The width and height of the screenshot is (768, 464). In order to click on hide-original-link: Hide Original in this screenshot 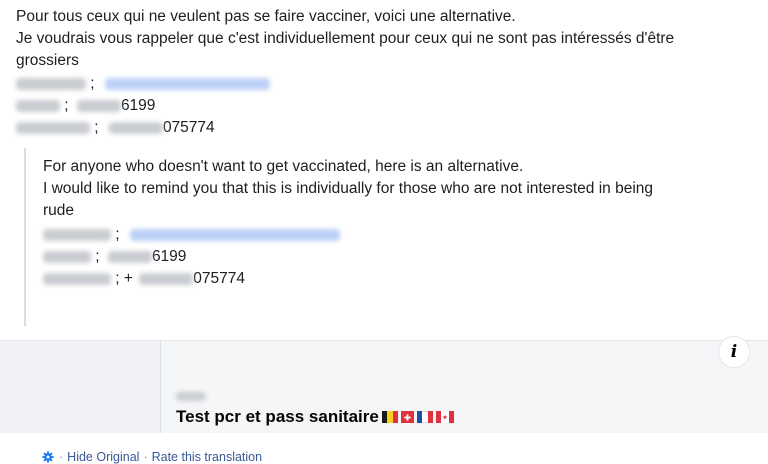, I will do `click(103, 457)`.